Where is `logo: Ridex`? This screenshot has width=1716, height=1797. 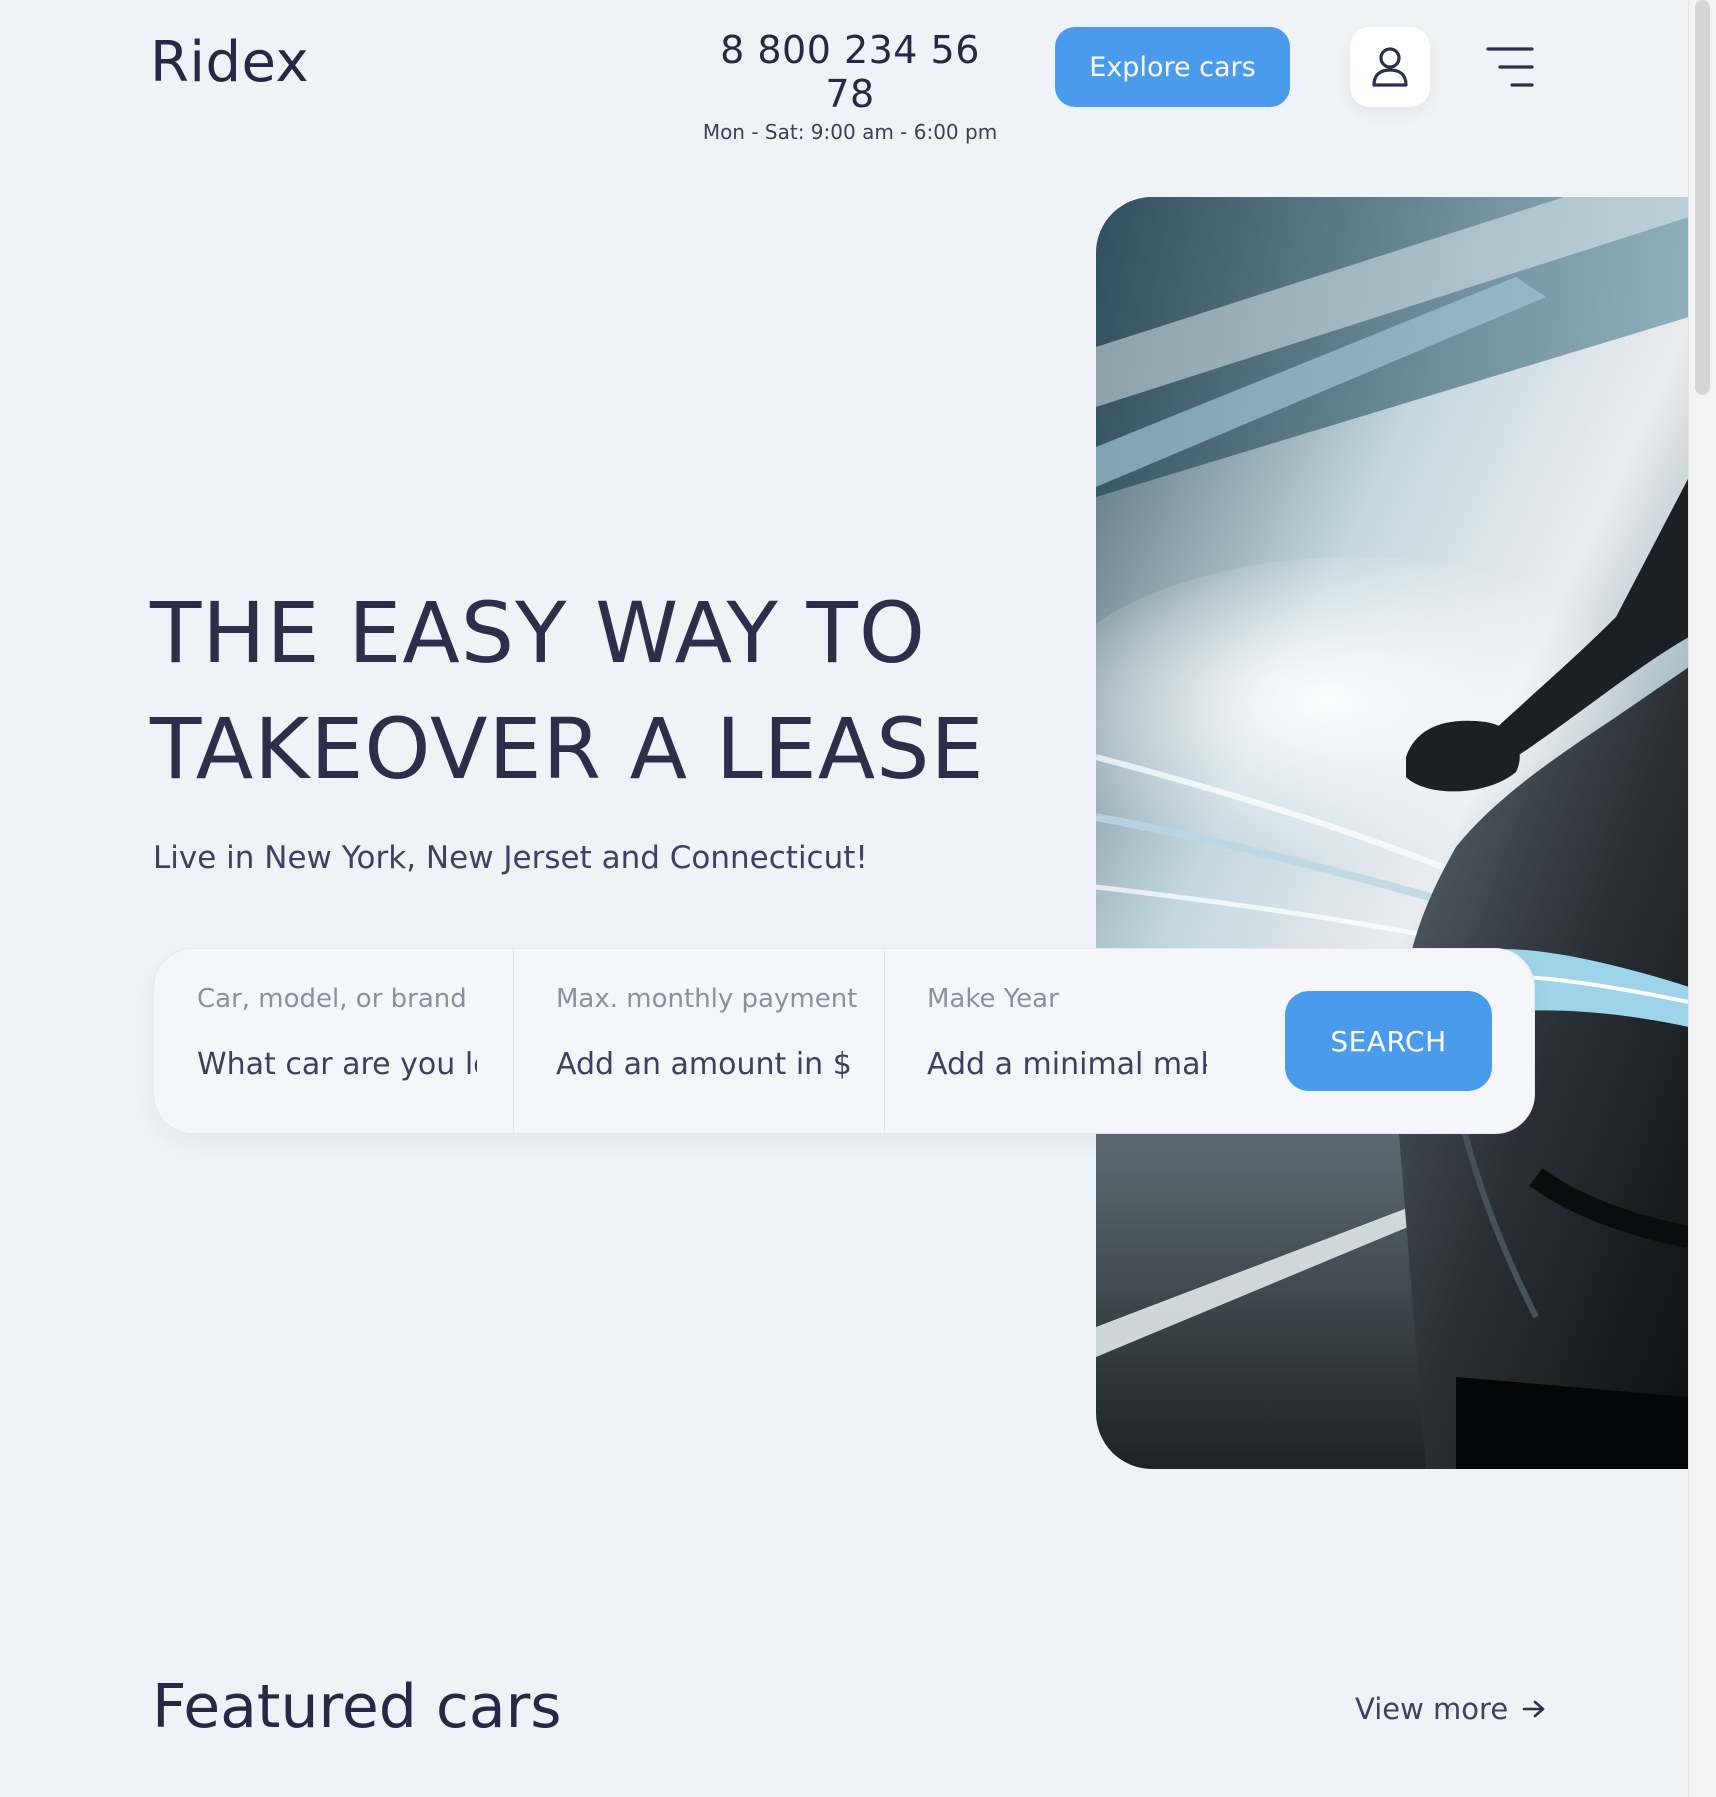 logo: Ridex is located at coordinates (229, 62).